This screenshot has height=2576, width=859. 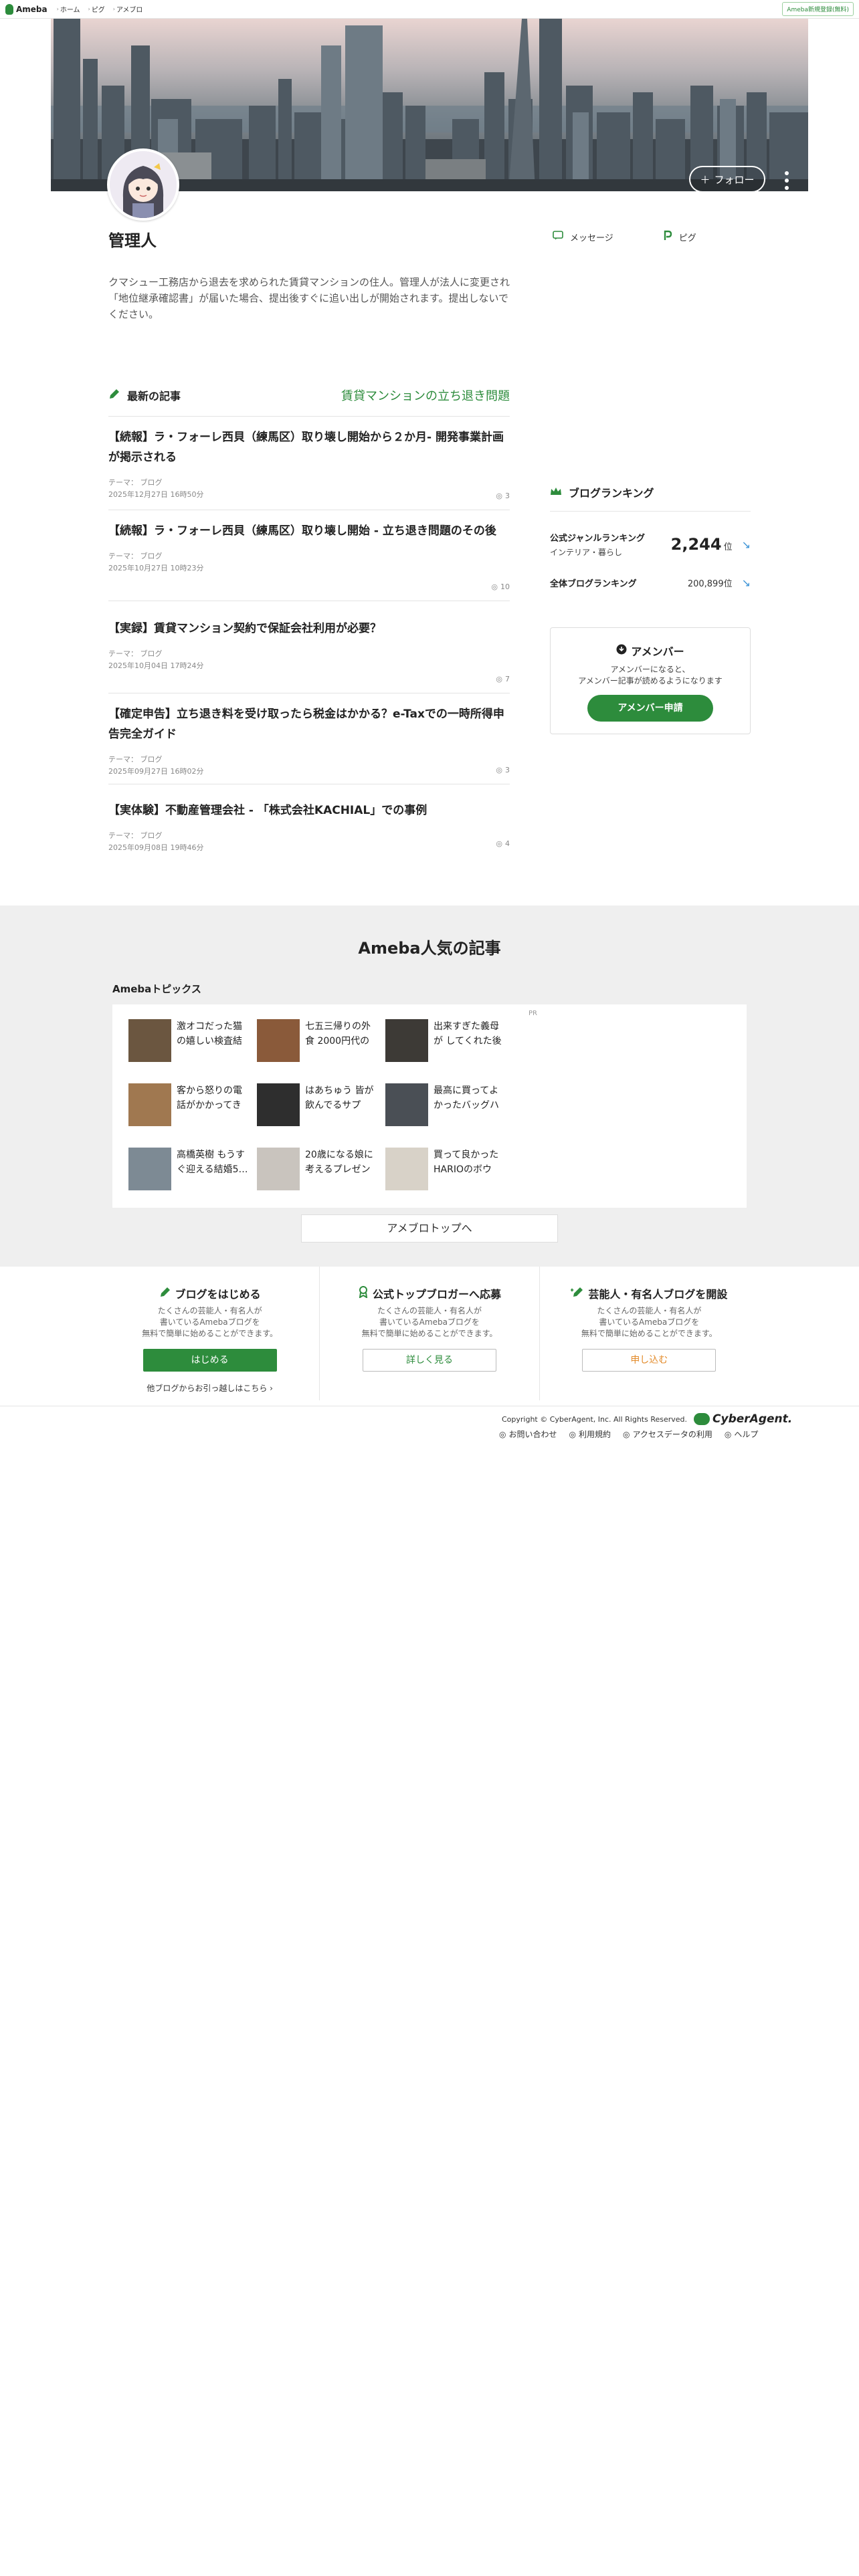 I want to click on nav-home: › ホーム, so click(x=68, y=9).